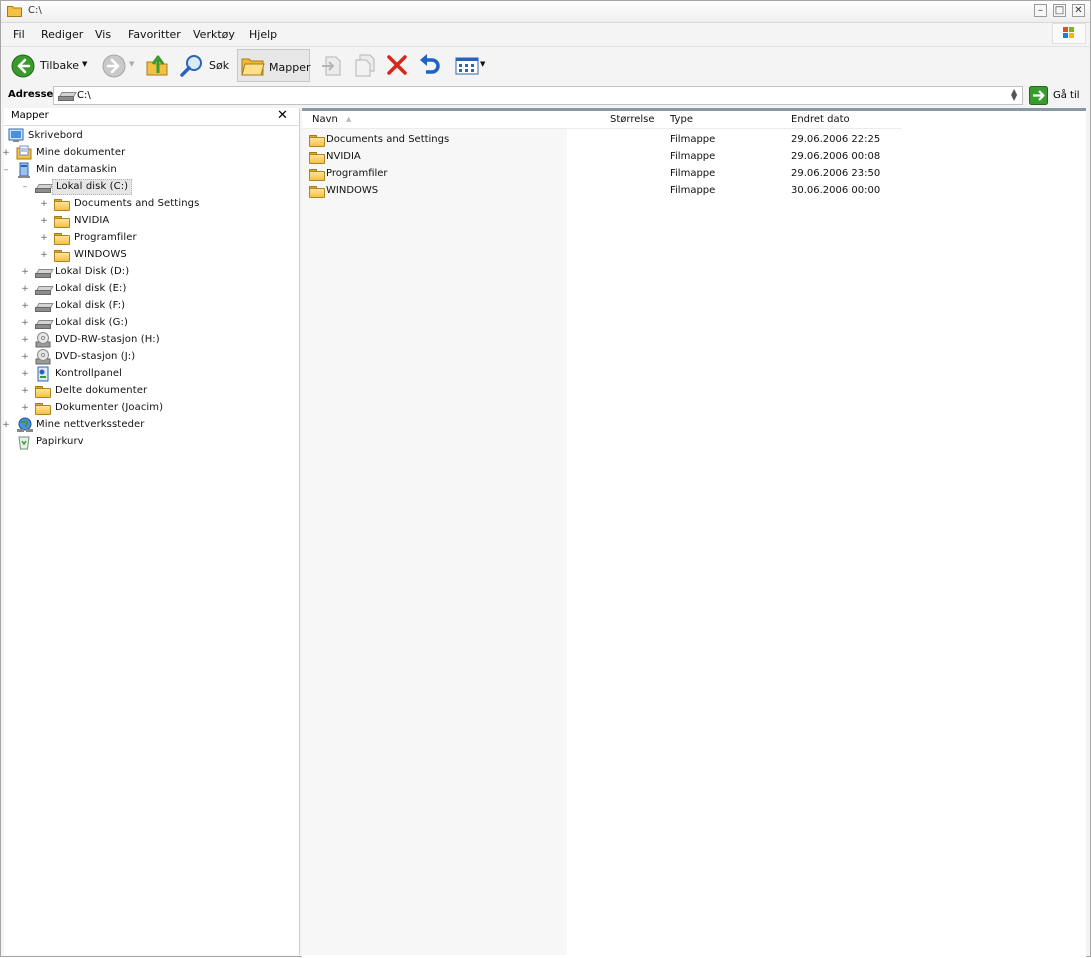 This screenshot has height=958, width=1091. Describe the element at coordinates (35, 10) in the screenshot. I see `window-title: C:\` at that location.